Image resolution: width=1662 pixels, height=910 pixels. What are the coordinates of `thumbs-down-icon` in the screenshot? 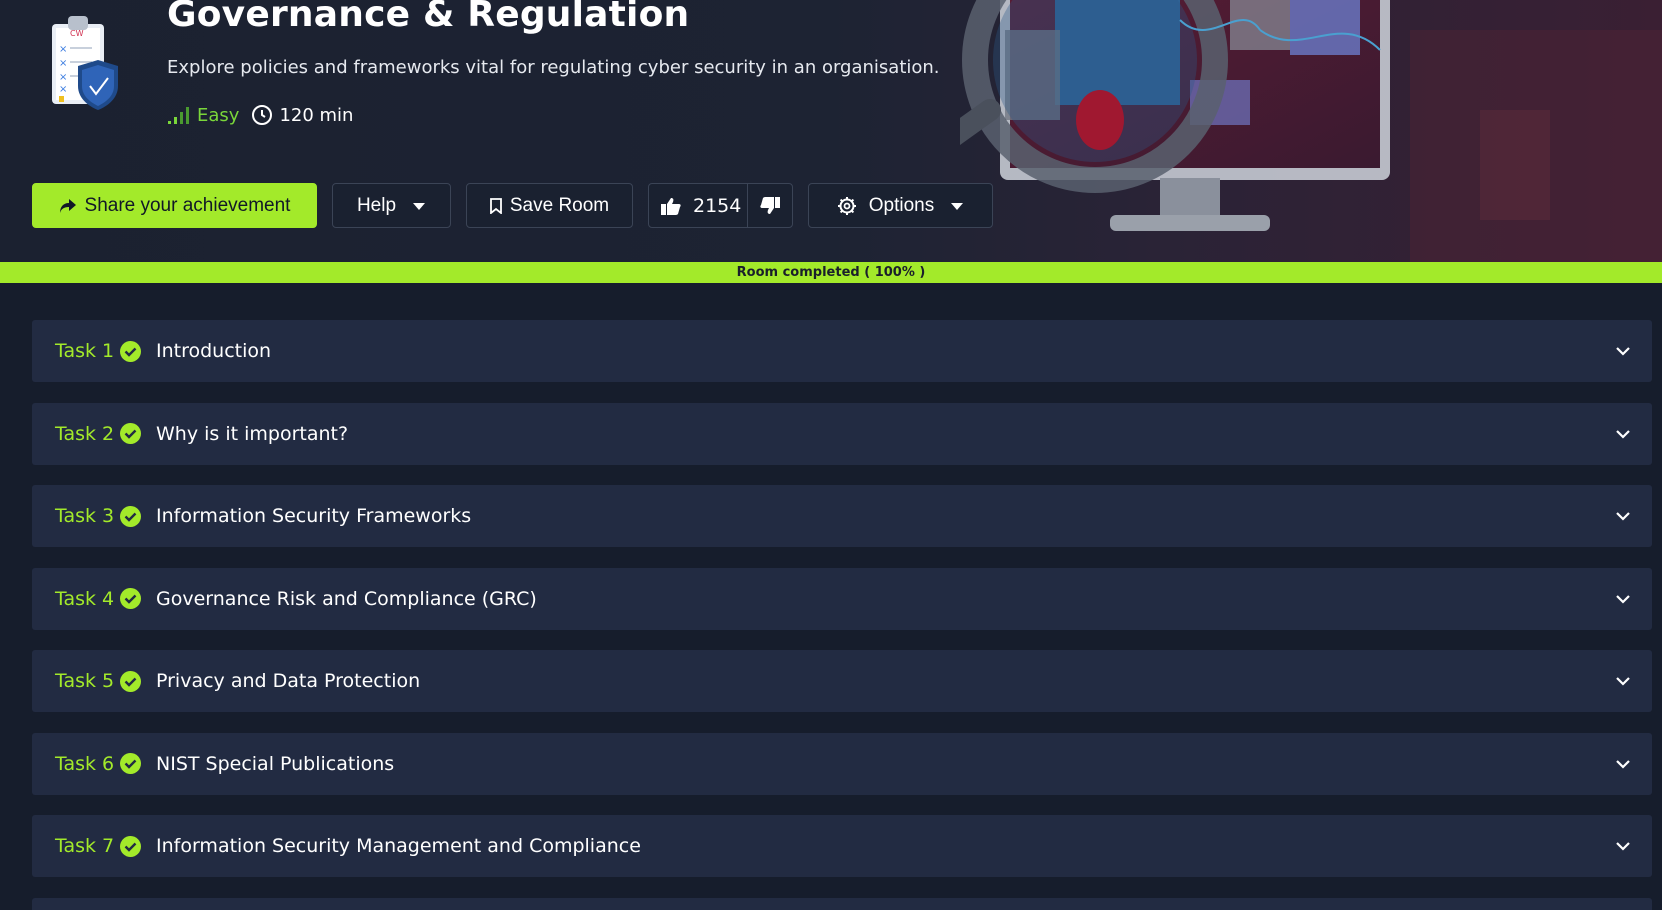 It's located at (770, 205).